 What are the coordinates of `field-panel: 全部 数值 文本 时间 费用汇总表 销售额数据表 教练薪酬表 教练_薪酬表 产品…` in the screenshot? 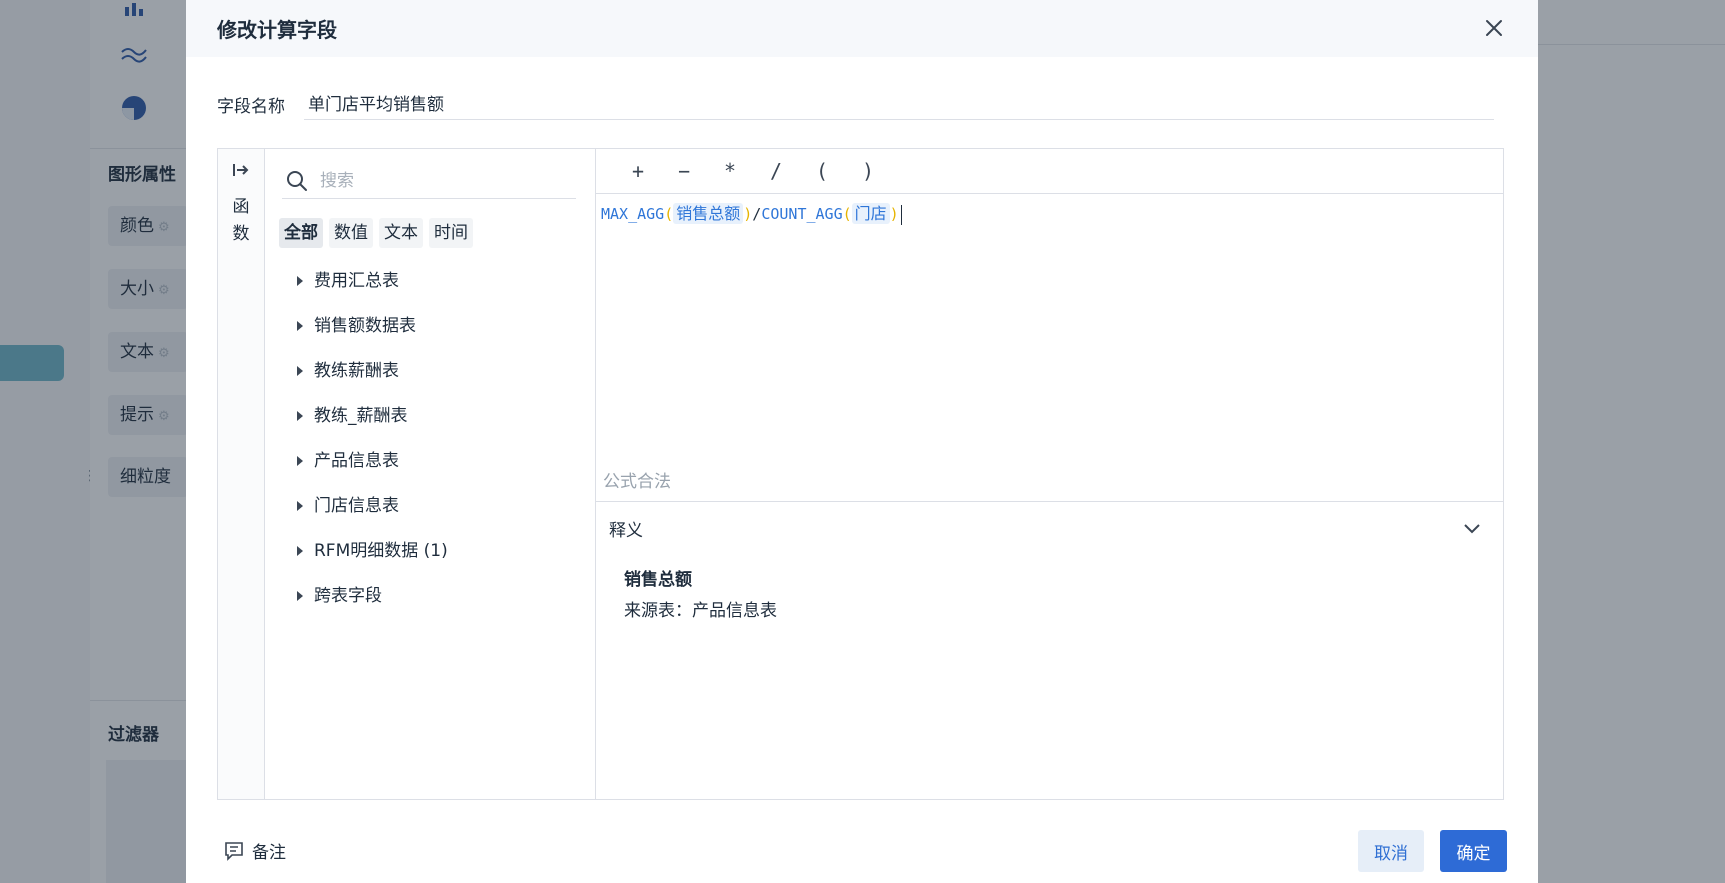 It's located at (430, 474).